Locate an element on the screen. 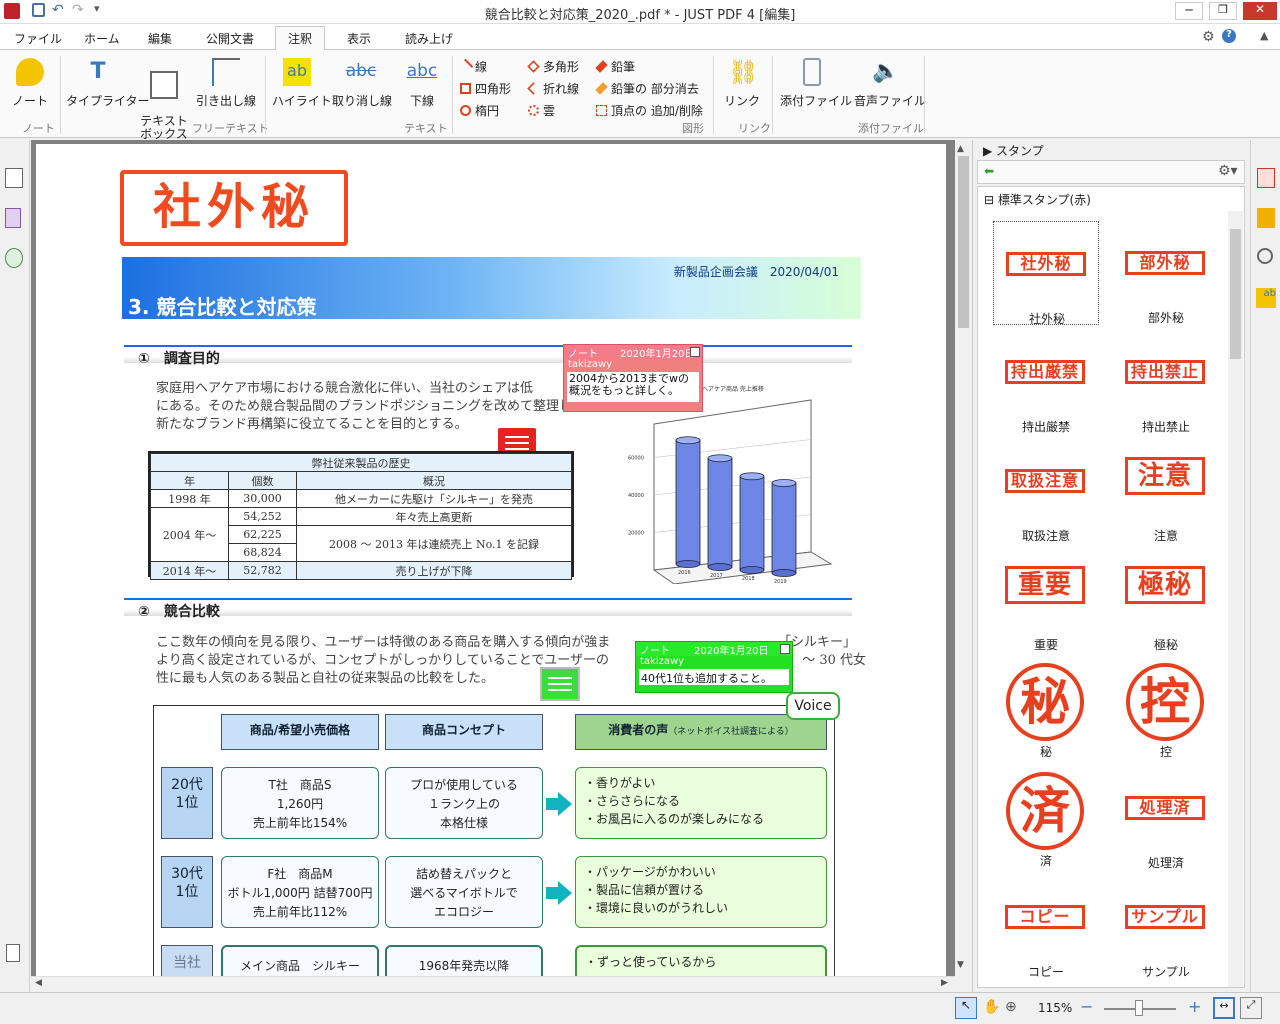  stamp-item: 注意 注意 is located at coordinates (1166, 491).